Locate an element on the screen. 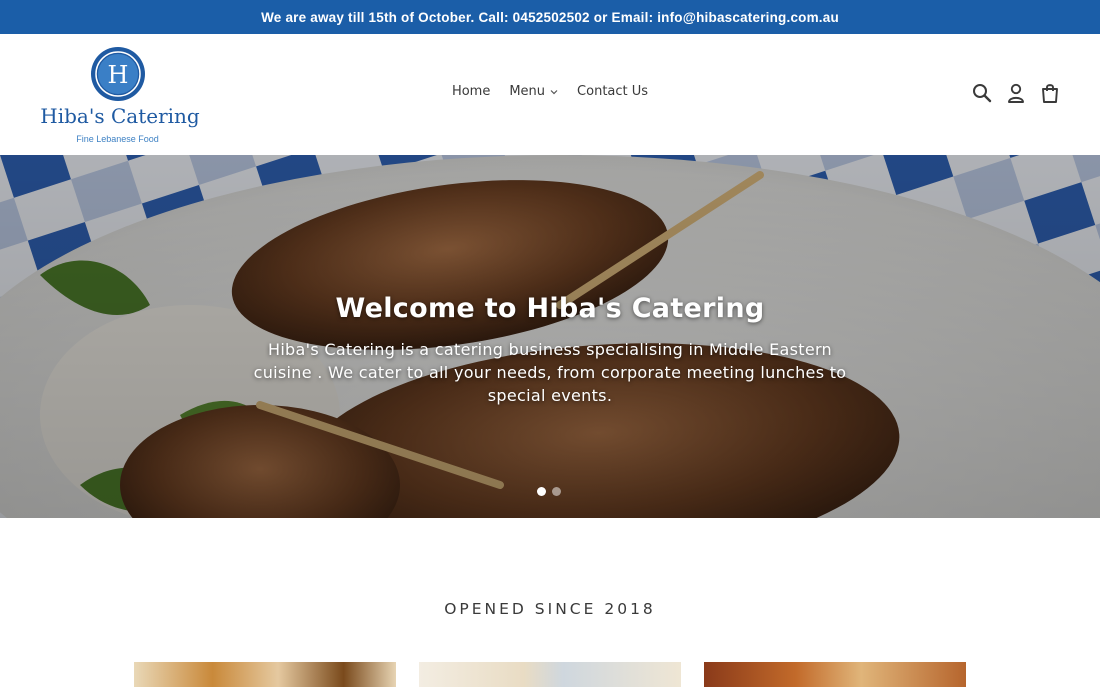 The width and height of the screenshot is (1100, 687). section-heading: OPENED SINCE 2018 is located at coordinates (550, 609).